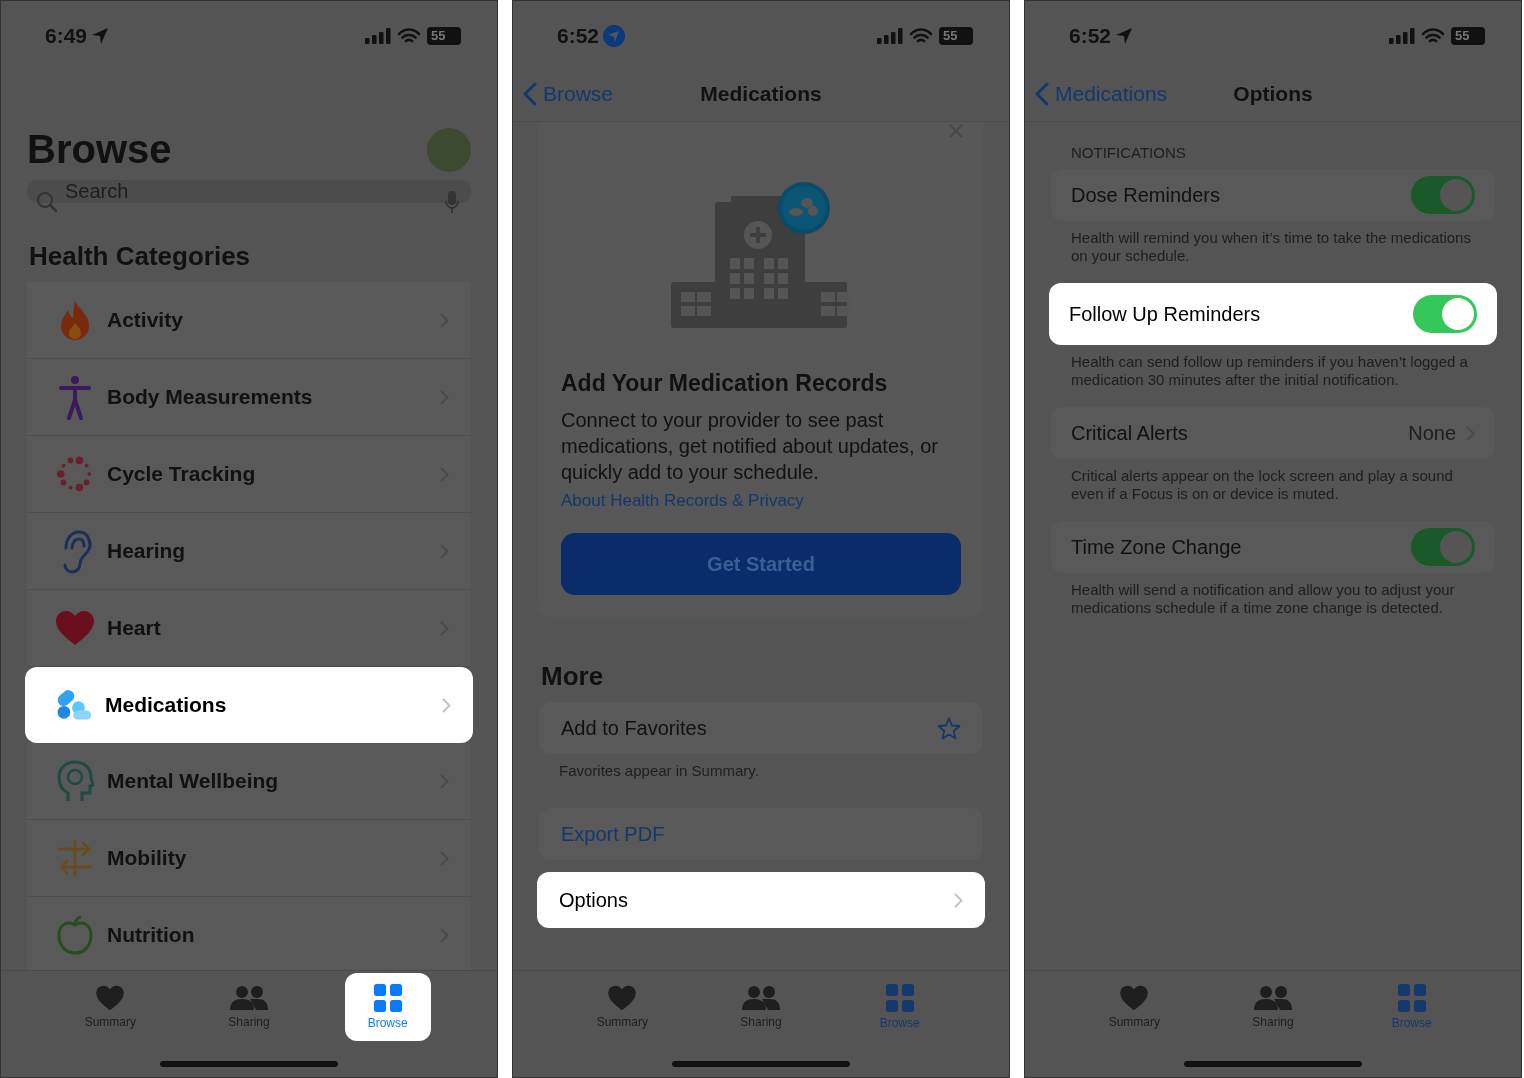 The width and height of the screenshot is (1524, 1078). Describe the element at coordinates (1101, 94) in the screenshot. I see `back-button: Medications` at that location.